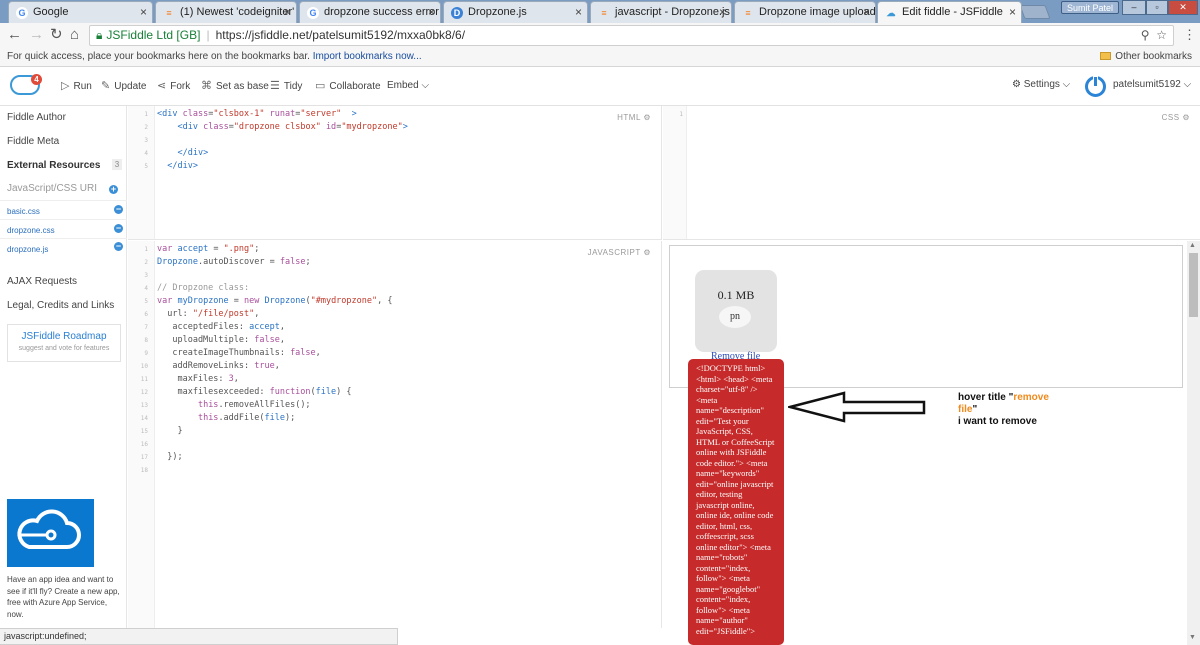  Describe the element at coordinates (1157, 7) in the screenshot. I see `maximize-button: ▫` at that location.